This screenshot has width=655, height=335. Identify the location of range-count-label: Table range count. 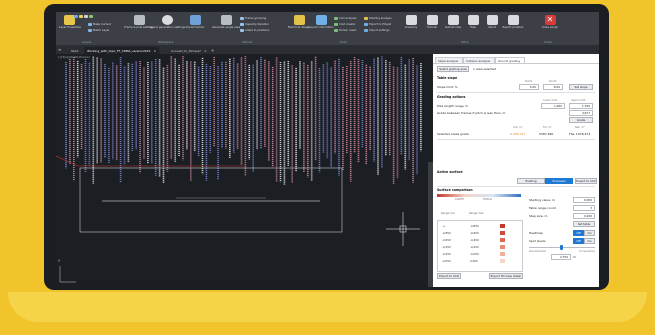
(542, 208).